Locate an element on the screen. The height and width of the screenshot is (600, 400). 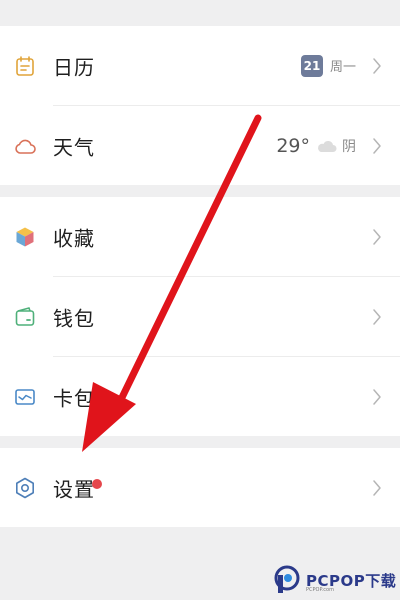
watermark: PCPOP下载 PCPOP.com is located at coordinates (337, 580).